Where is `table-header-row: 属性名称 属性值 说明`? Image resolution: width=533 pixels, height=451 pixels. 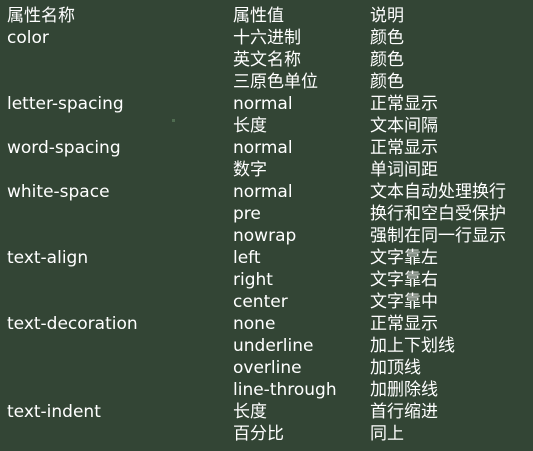 table-header-row: 属性名称 属性值 说明 is located at coordinates (266, 16).